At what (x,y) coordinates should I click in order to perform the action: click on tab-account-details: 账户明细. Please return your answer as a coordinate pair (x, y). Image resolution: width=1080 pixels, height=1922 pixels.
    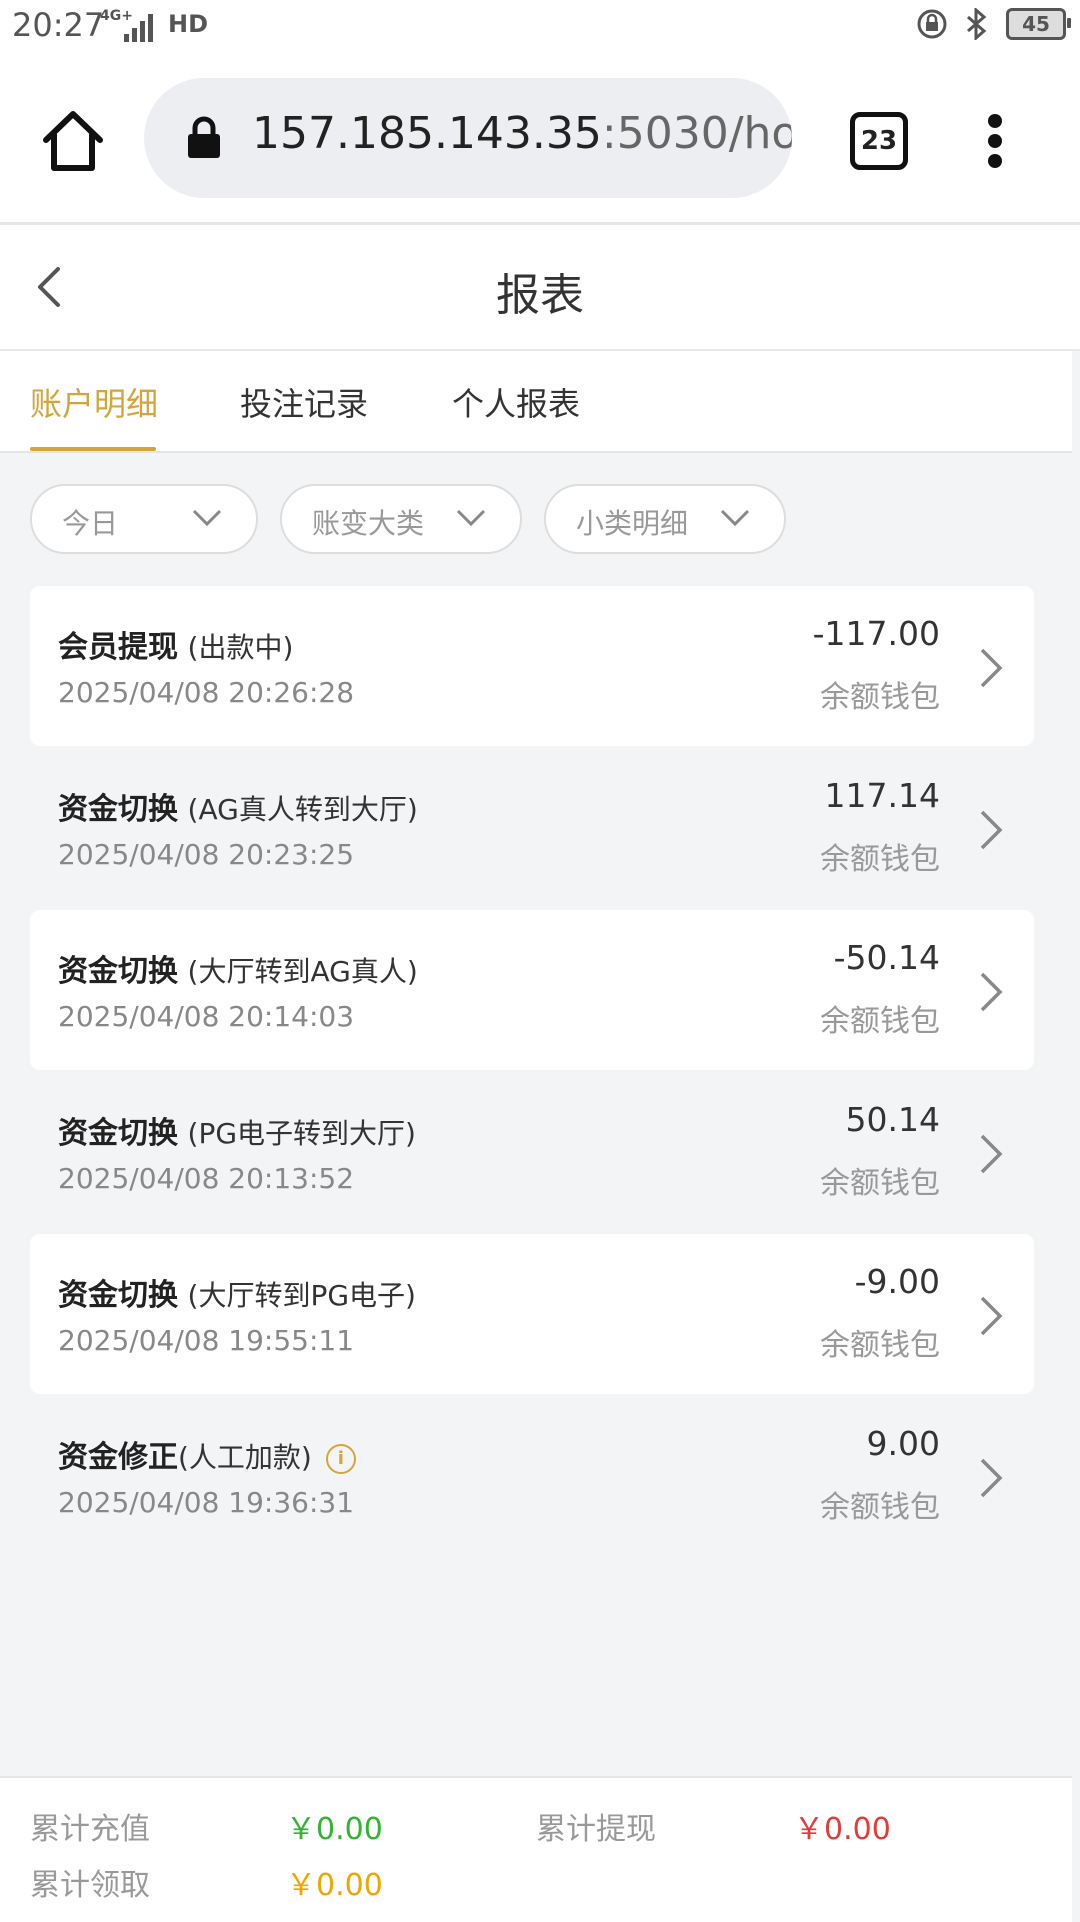
    Looking at the image, I should click on (94, 402).